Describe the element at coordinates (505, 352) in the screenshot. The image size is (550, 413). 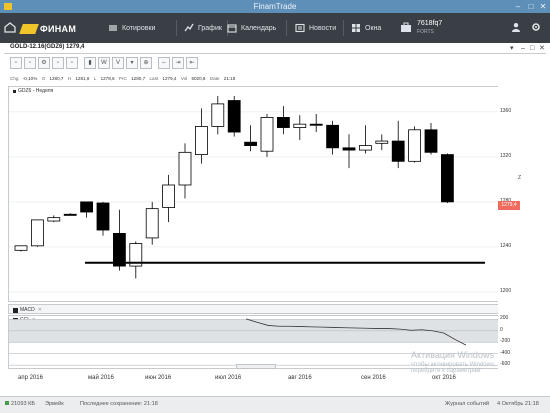
I see `cci-tick-label: -400` at that location.